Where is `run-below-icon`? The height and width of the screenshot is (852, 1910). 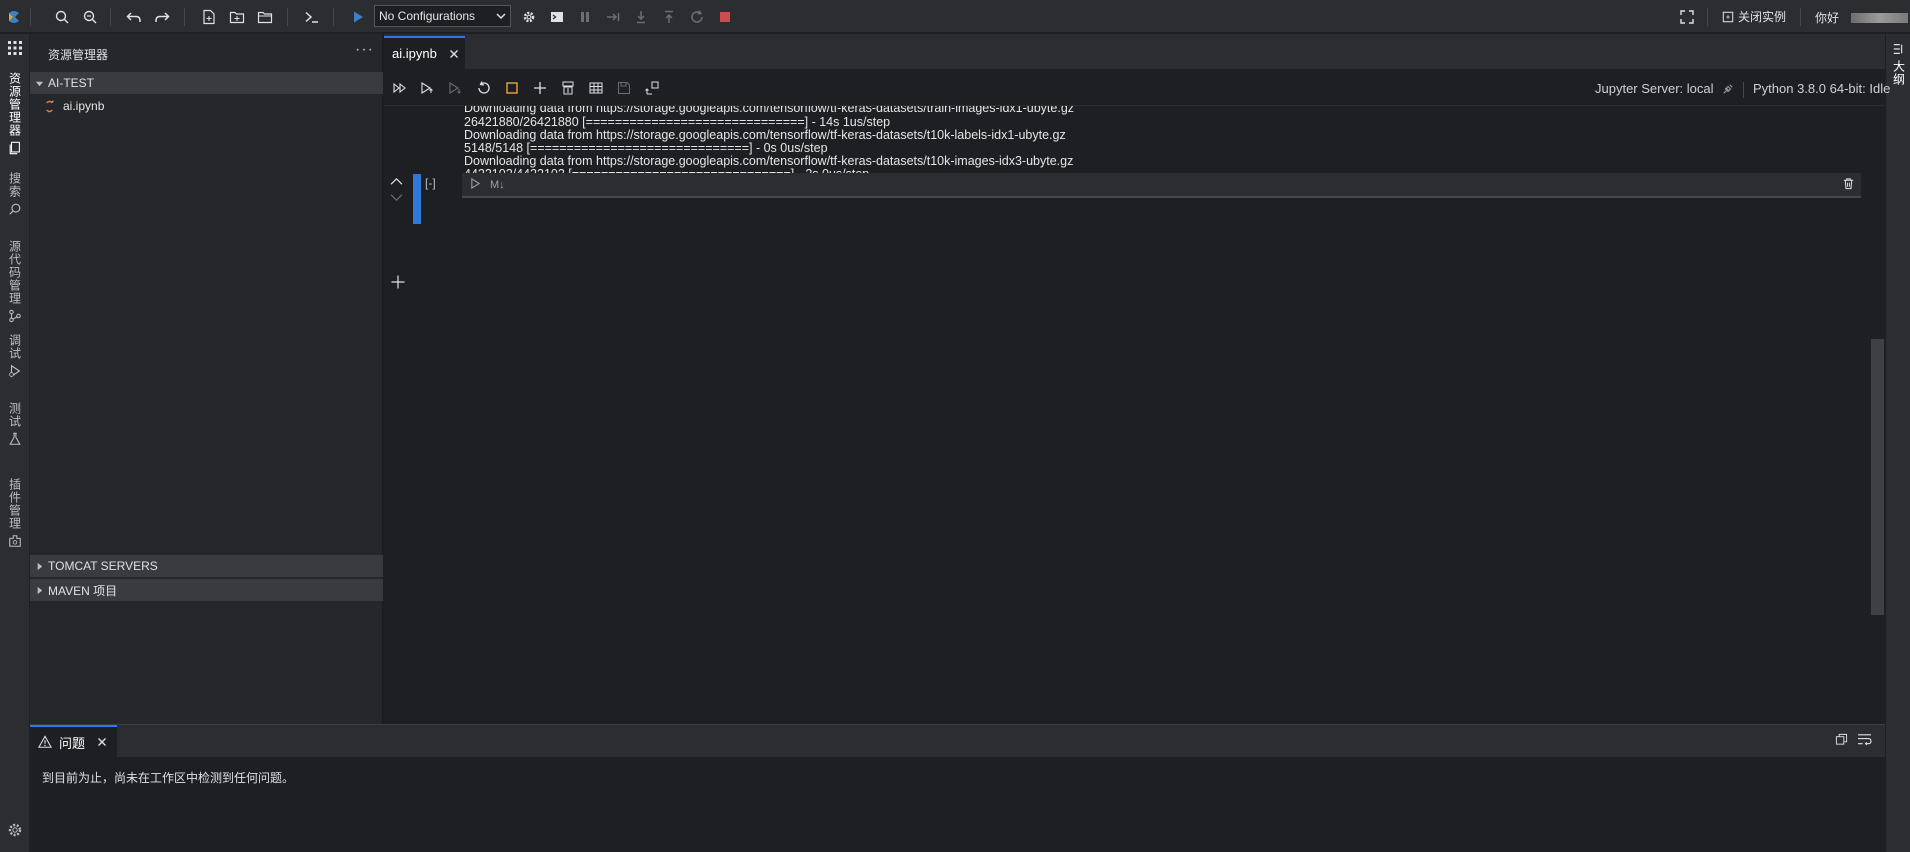
run-below-icon is located at coordinates (456, 88).